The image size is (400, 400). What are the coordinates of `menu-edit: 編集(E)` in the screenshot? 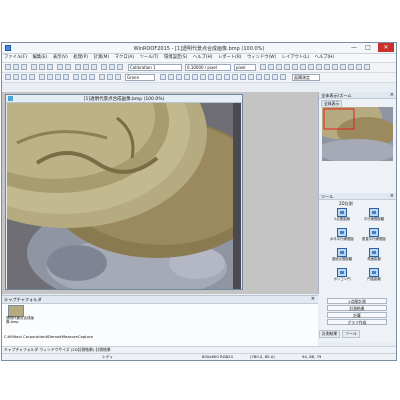 It's located at (40, 58).